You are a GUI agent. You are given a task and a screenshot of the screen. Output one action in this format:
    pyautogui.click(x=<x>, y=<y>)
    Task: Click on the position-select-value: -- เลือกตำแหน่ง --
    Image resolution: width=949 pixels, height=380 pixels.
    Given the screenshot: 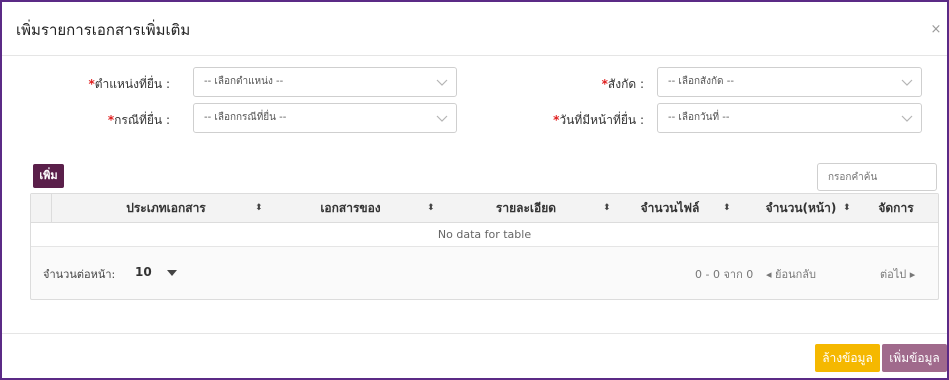 What is the action you would take?
    pyautogui.click(x=244, y=81)
    